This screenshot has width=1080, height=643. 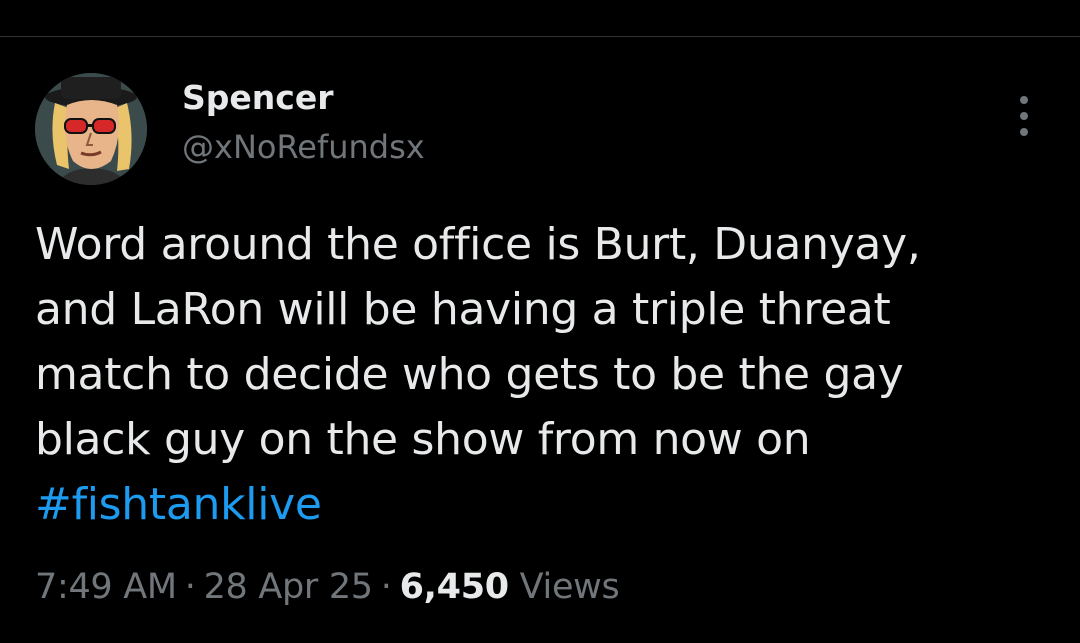 I want to click on display-name: Spencer, so click(x=257, y=98).